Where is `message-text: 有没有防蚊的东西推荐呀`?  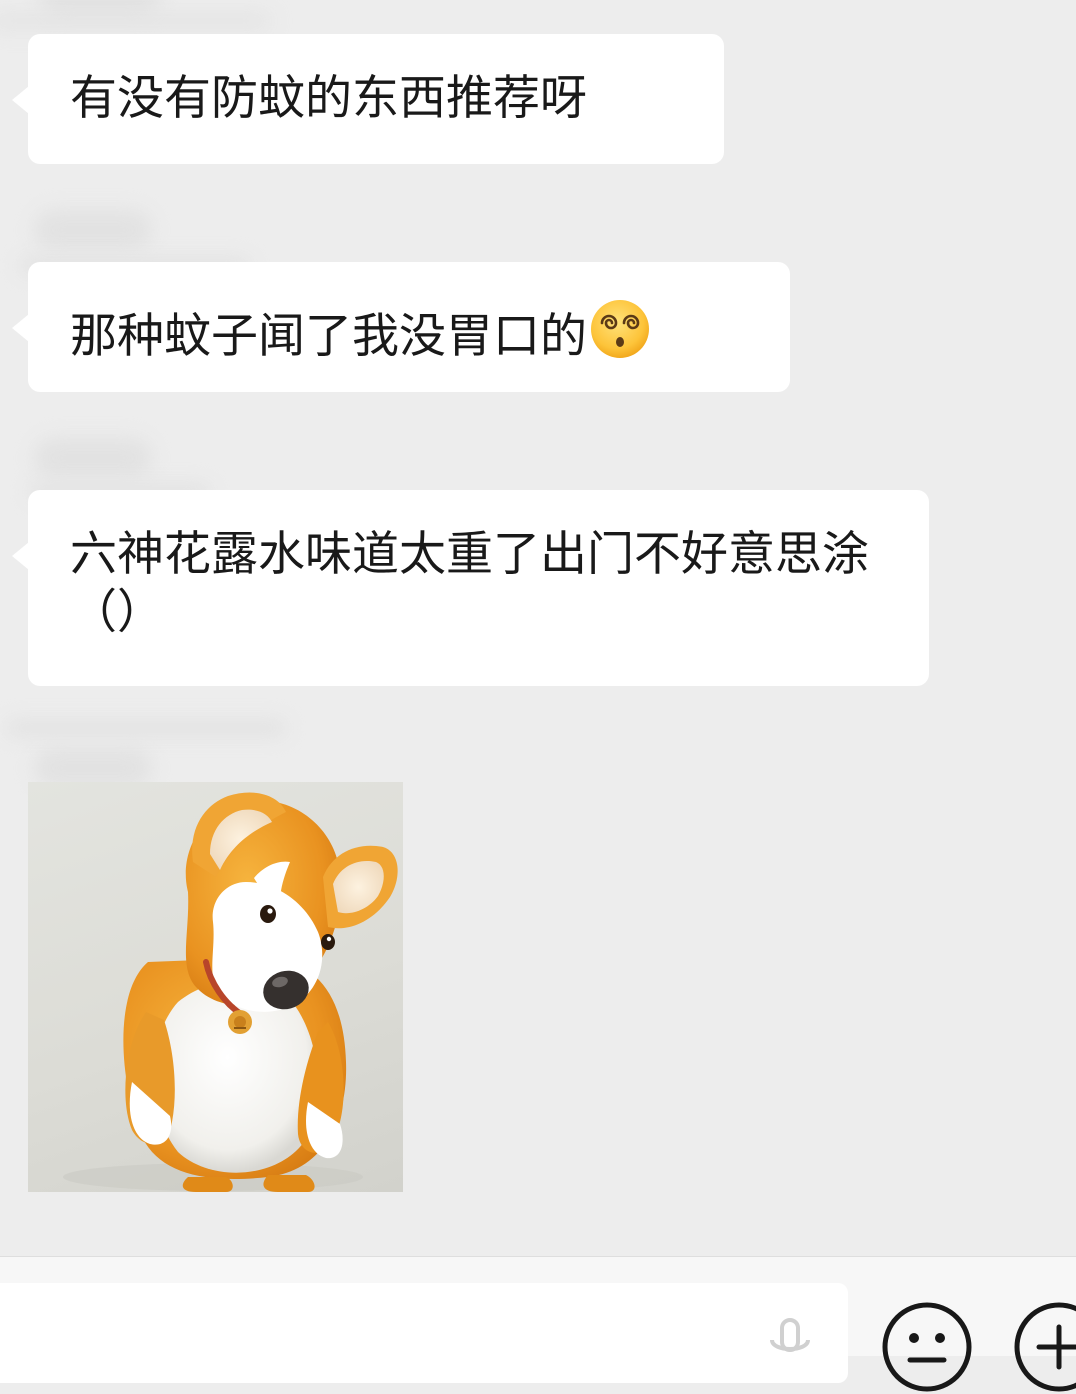 message-text: 有没有防蚊的东西推荐呀 is located at coordinates (328, 98).